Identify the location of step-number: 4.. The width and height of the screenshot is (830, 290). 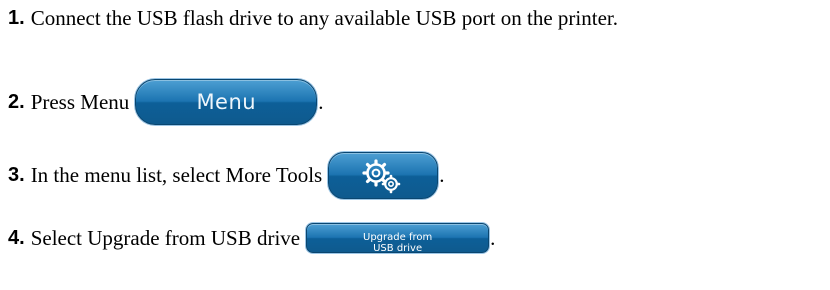
(16, 237).